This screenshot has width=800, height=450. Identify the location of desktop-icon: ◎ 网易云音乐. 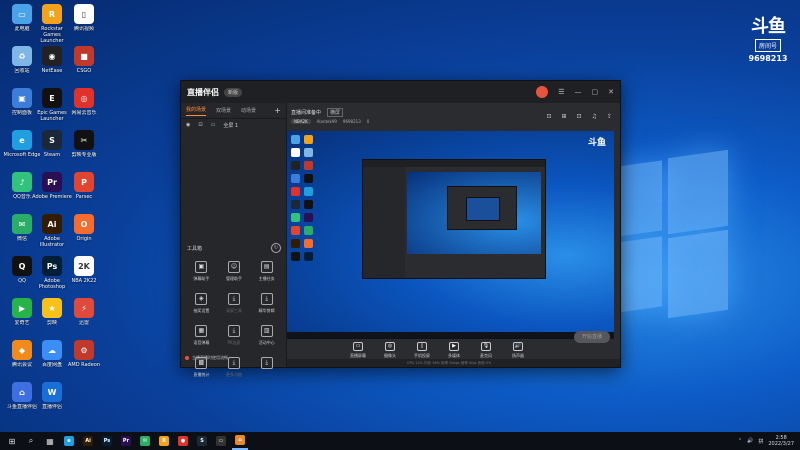
(84, 108).